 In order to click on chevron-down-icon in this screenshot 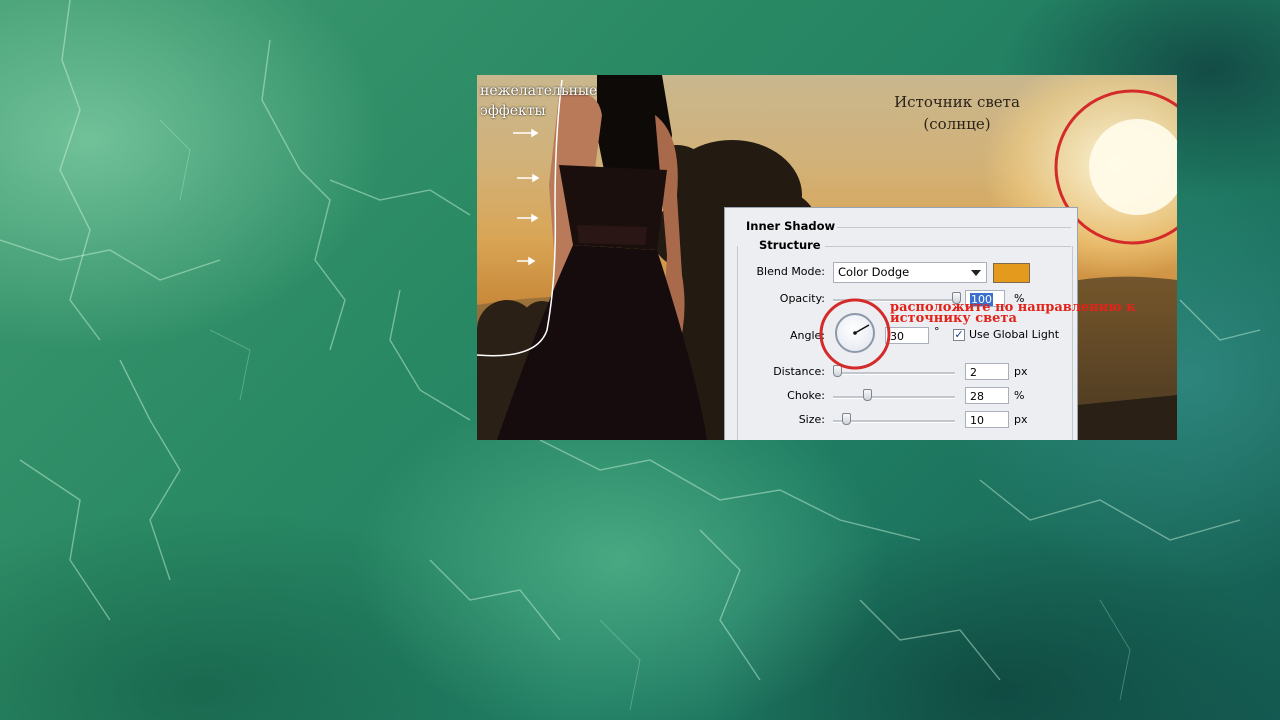, I will do `click(976, 273)`.